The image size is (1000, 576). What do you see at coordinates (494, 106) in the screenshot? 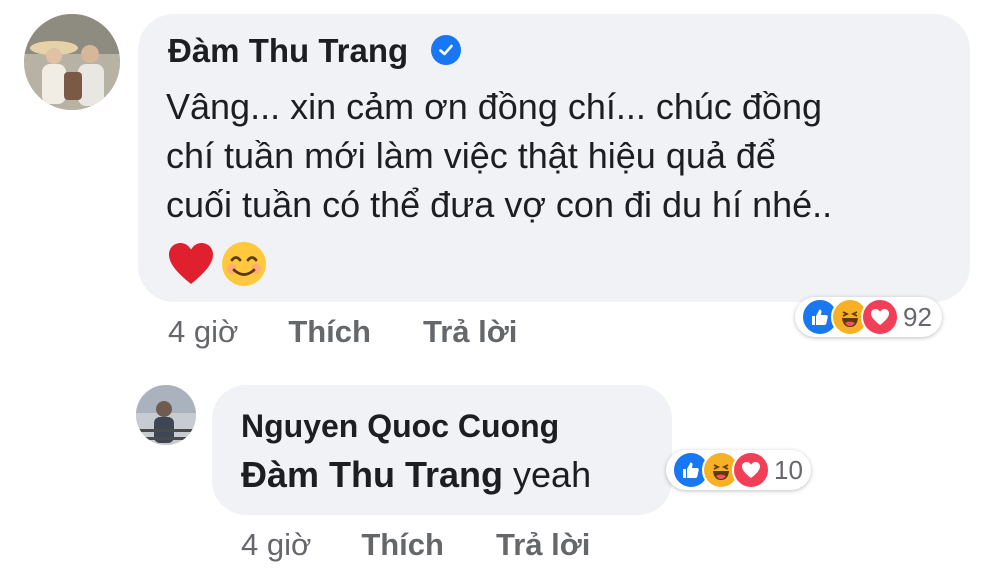
I see `comment-text-line: Vâng... xin cảm ơn đồng chí... chúc đồng` at bounding box center [494, 106].